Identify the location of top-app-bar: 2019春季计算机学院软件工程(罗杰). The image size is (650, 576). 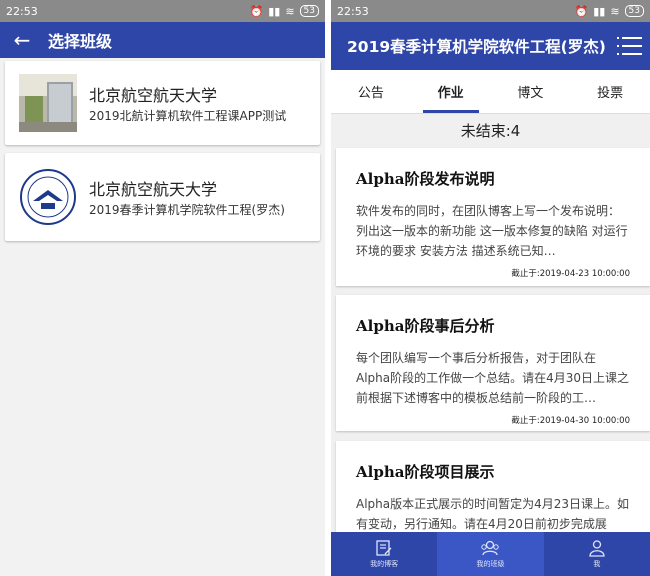
(490, 46).